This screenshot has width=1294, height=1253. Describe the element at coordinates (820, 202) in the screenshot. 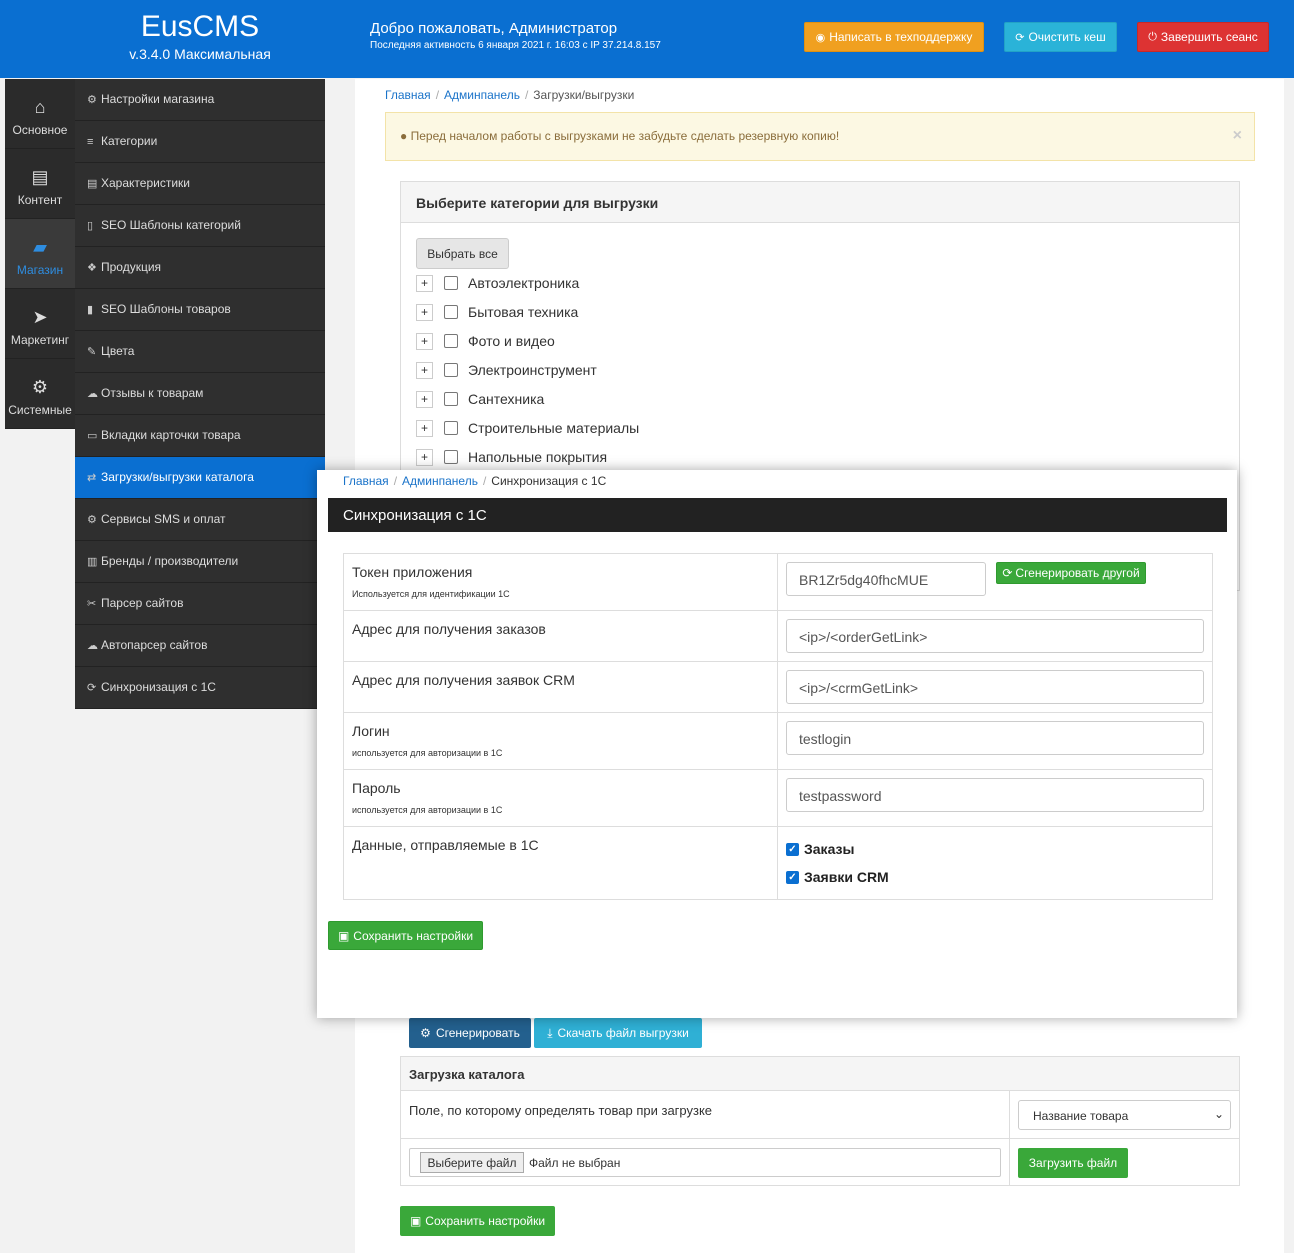

I see `export-panel-title: Выберите категории для выгрузки` at that location.